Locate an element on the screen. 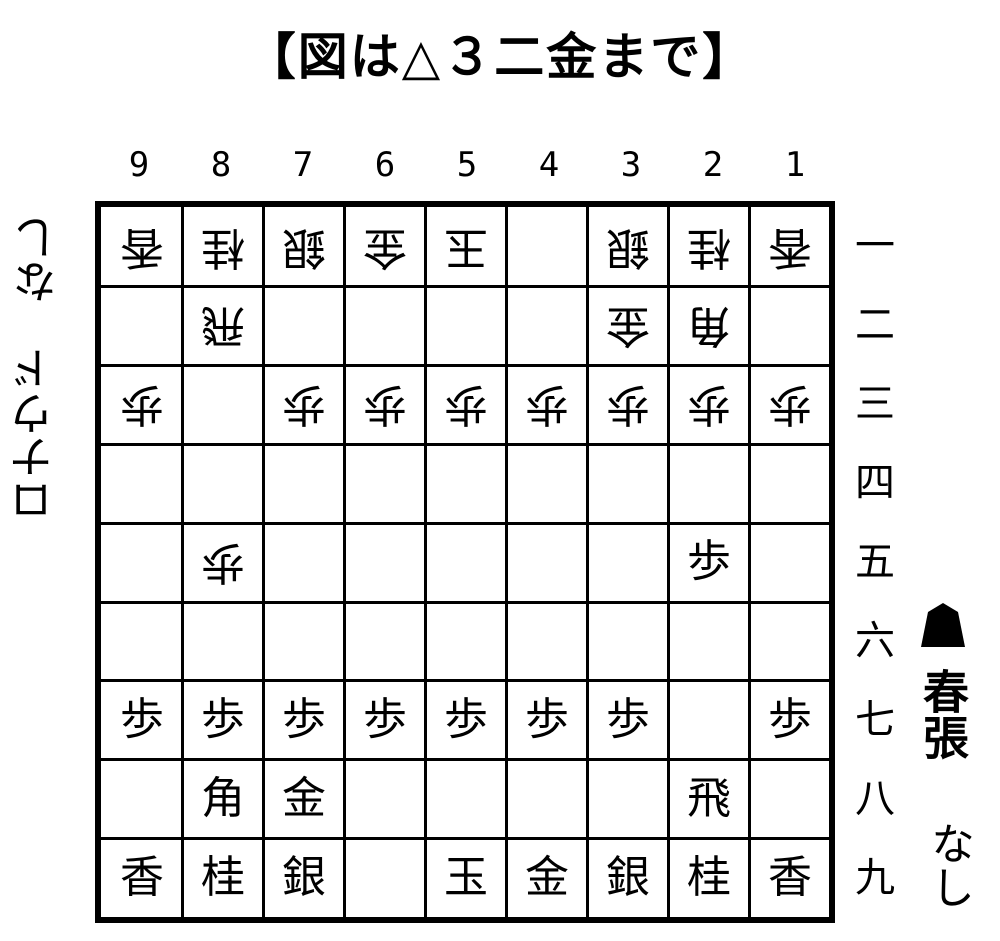 The height and width of the screenshot is (941, 1000). gote-piece: 飛 is located at coordinates (223, 325).